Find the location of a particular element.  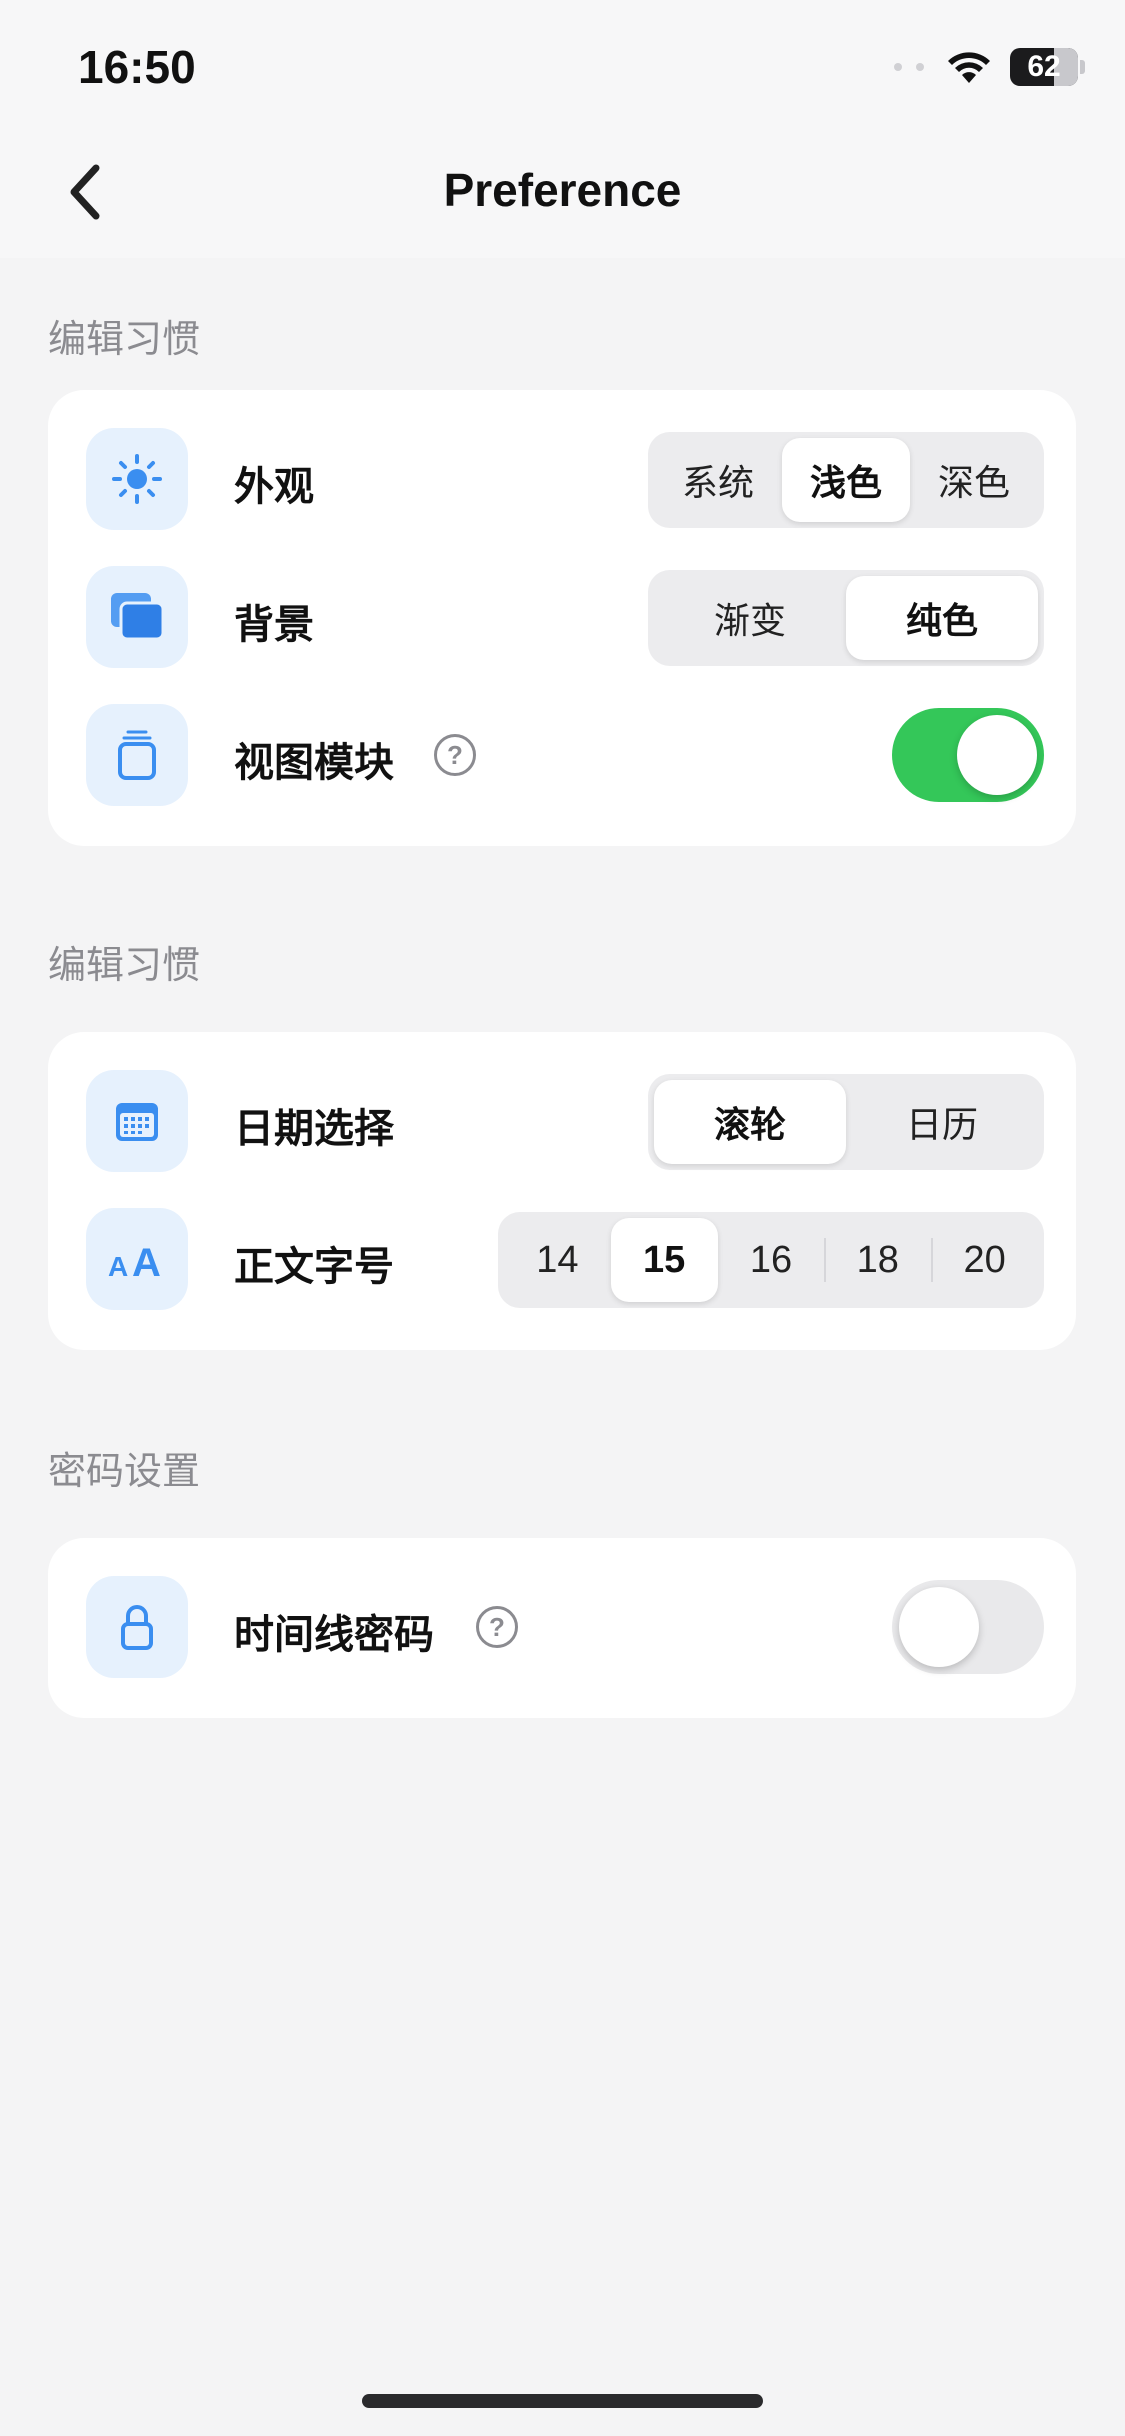

section-header-editing-habits: 编辑习惯 is located at coordinates (124, 339).